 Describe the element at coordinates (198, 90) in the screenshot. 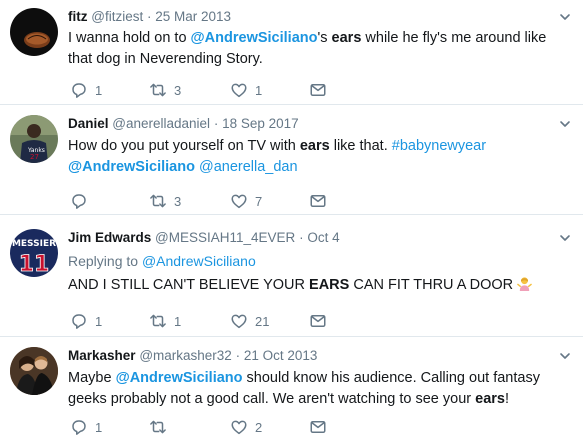

I see `tweet-actions: 1 3 1` at that location.